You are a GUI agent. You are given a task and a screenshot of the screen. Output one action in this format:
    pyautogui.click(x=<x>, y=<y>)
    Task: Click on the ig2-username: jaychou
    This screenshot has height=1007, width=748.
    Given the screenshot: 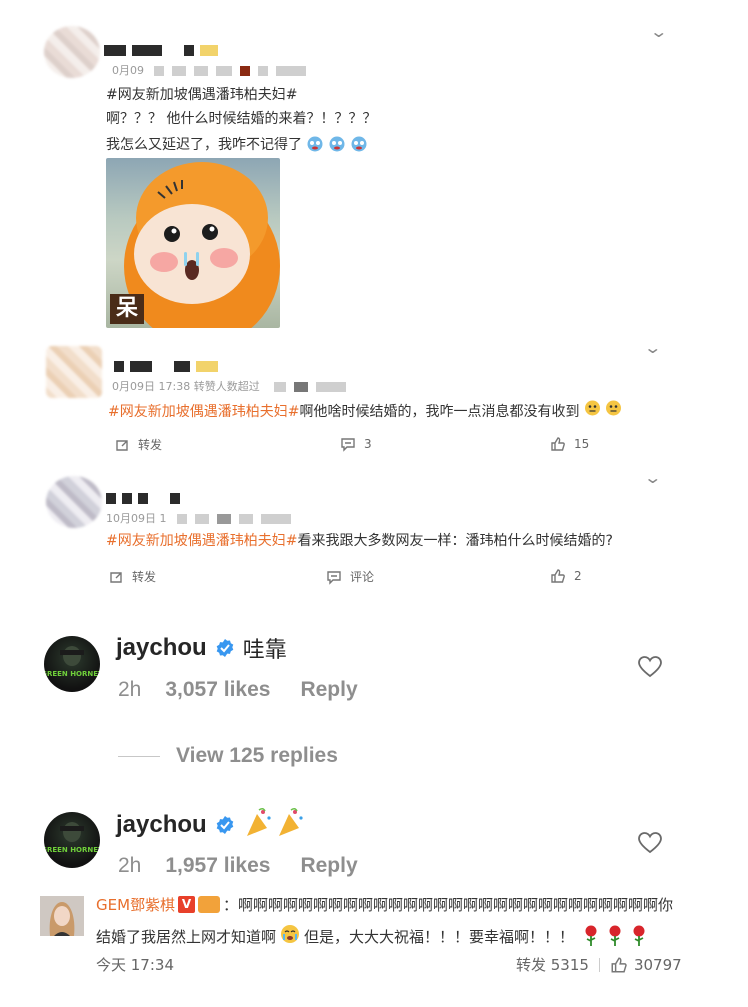 What is the action you would take?
    pyautogui.click(x=161, y=825)
    